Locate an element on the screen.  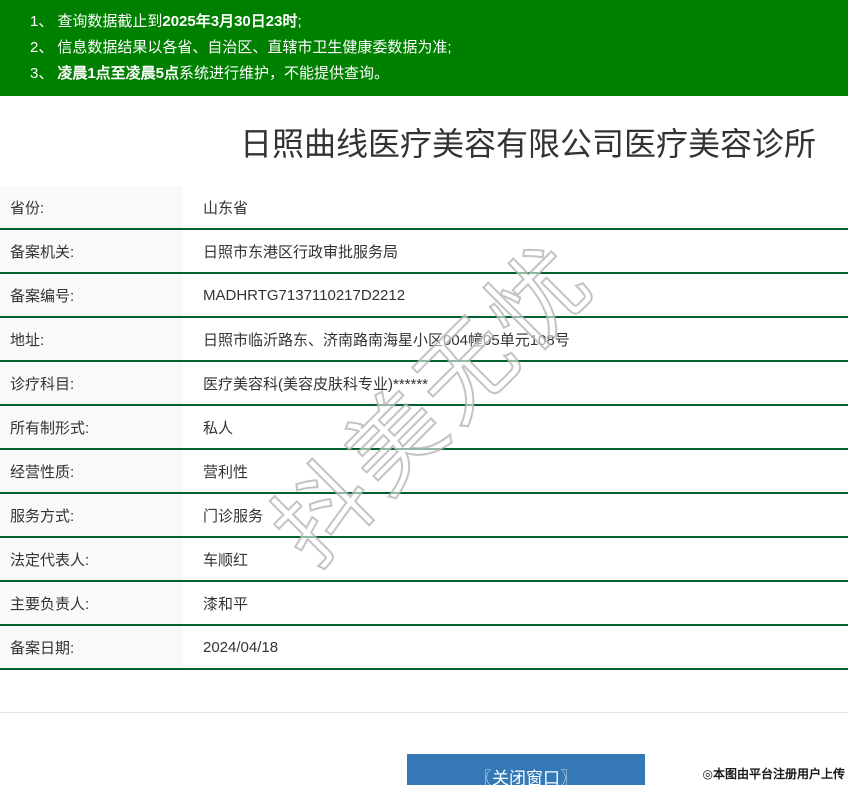
notice-line: 3、 凌晨1点至凌晨5点系统进行维护，不能提供查询。 is located at coordinates (434, 74).